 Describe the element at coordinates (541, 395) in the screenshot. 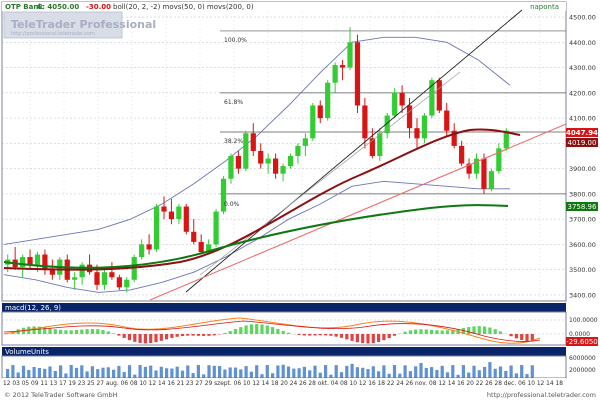

I see `footer-link: http://professional.teletrader.com` at that location.